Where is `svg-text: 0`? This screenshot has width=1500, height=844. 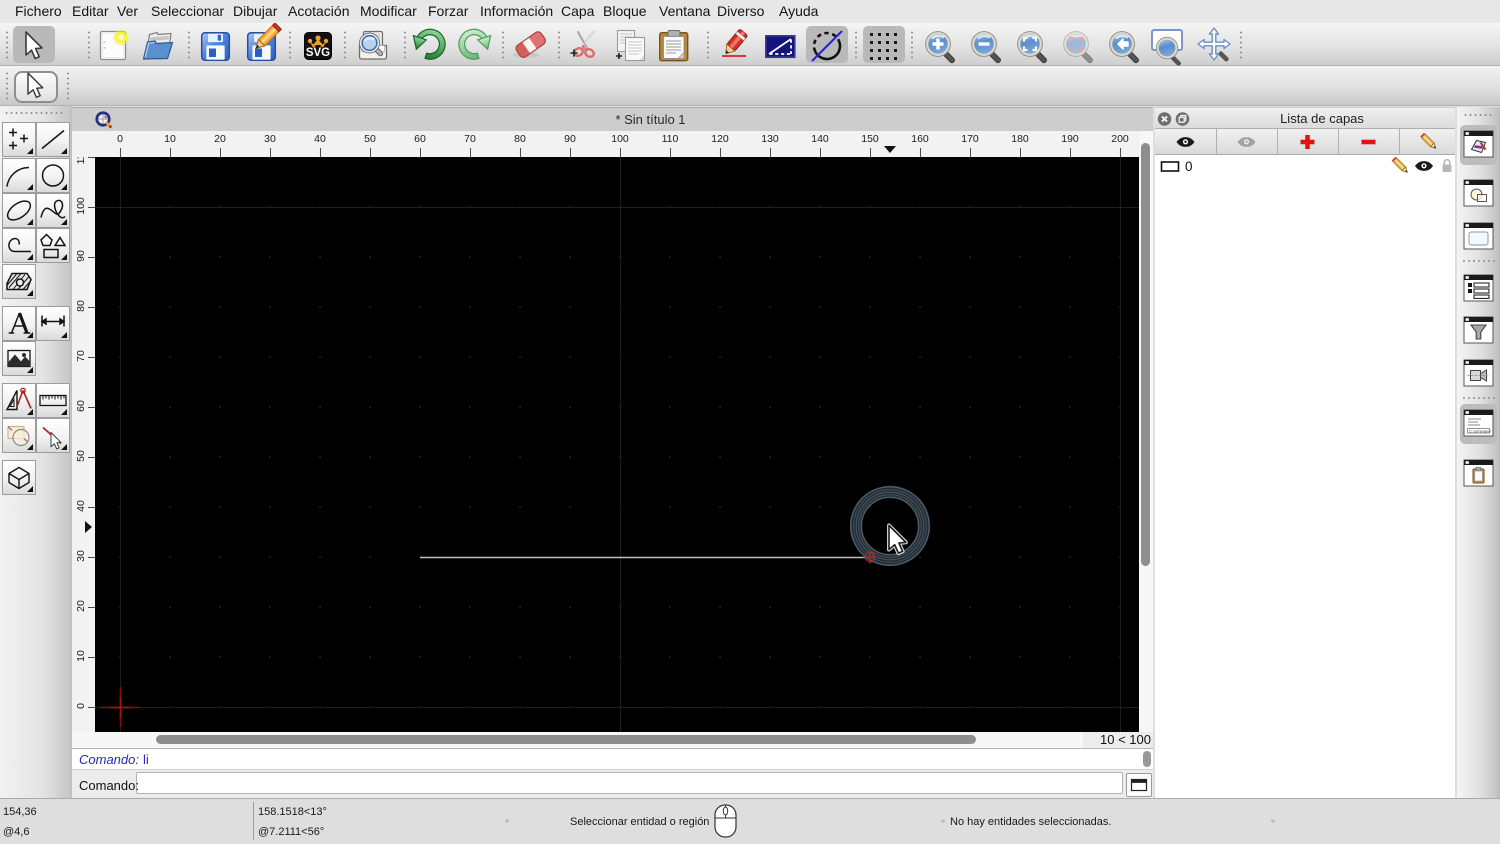
svg-text: 0 is located at coordinates (1189, 166).